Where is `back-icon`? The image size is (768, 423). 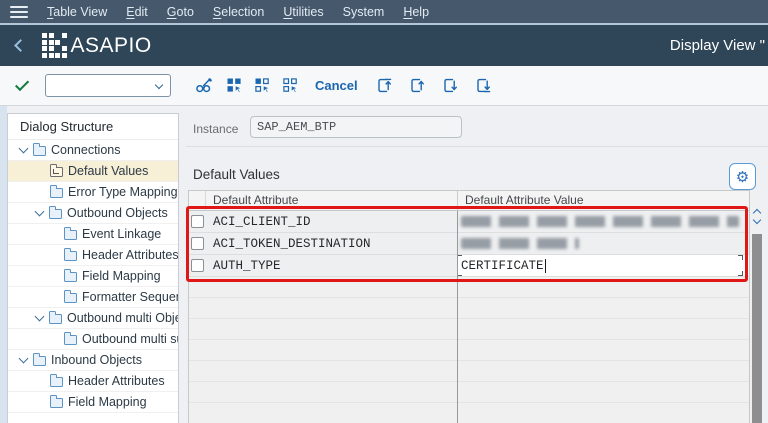
back-icon is located at coordinates (20, 45).